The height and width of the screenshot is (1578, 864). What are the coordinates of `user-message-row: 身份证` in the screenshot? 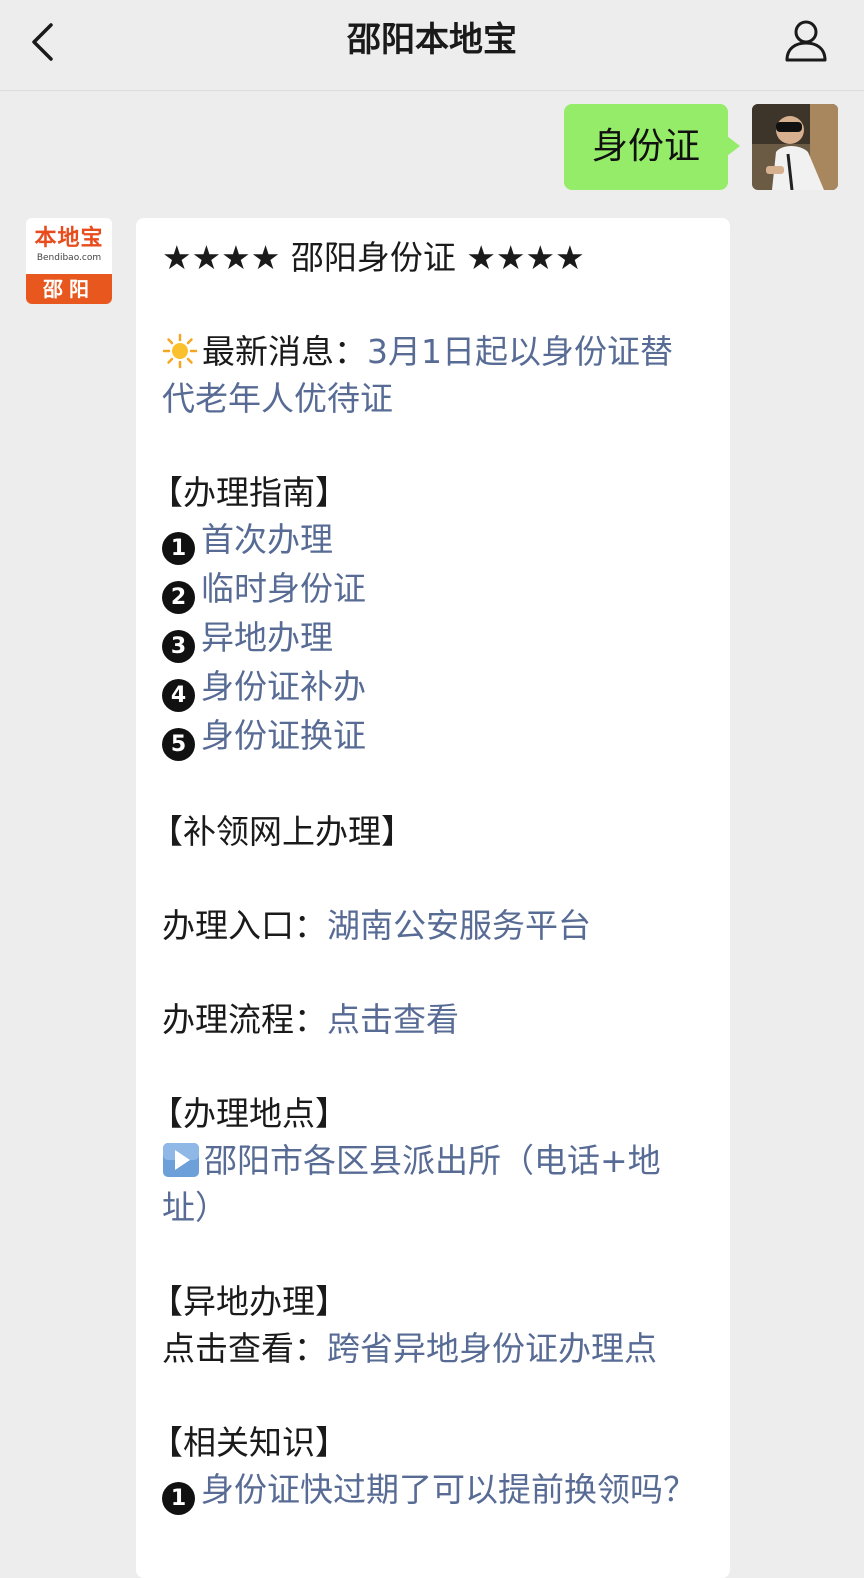 It's located at (700, 147).